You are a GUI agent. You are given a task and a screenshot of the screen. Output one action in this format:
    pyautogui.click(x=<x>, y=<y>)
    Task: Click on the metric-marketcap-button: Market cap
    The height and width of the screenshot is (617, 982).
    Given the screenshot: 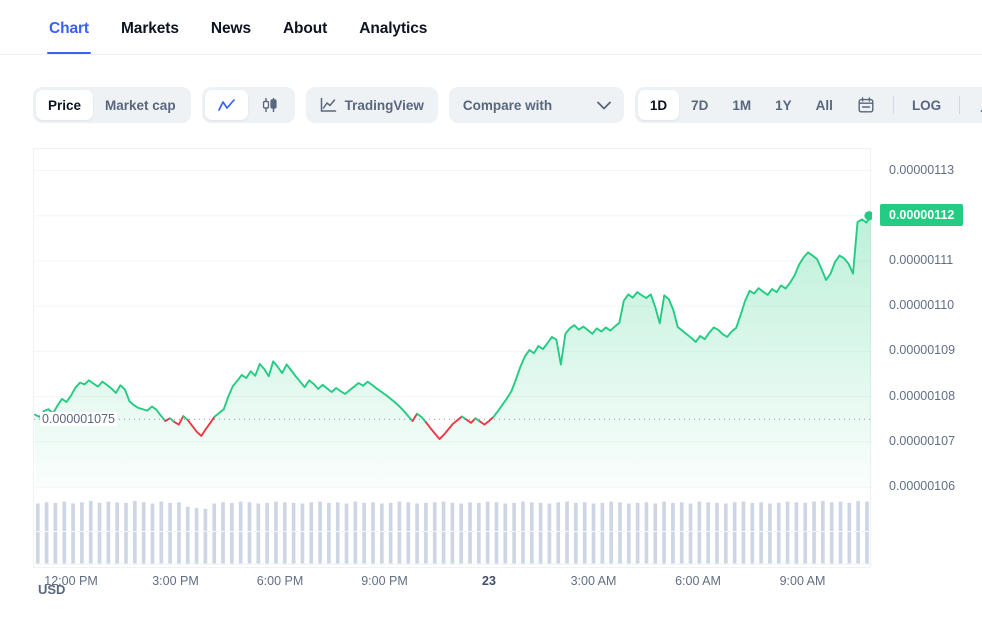 What is the action you would take?
    pyautogui.click(x=140, y=105)
    